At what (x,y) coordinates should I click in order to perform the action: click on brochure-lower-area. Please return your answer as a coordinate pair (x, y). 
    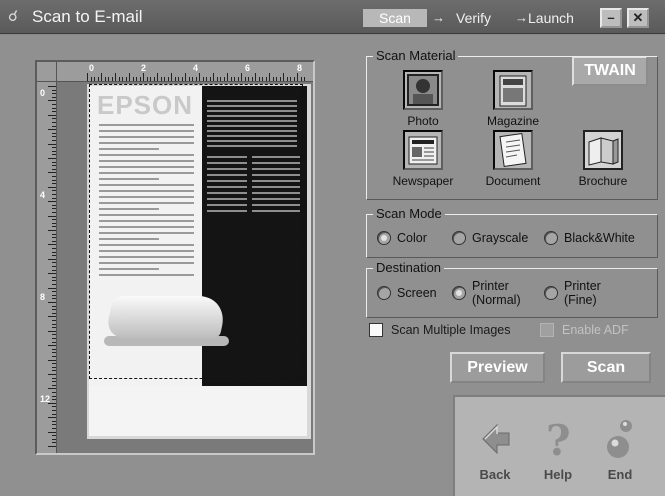
    Looking at the image, I should click on (198, 411).